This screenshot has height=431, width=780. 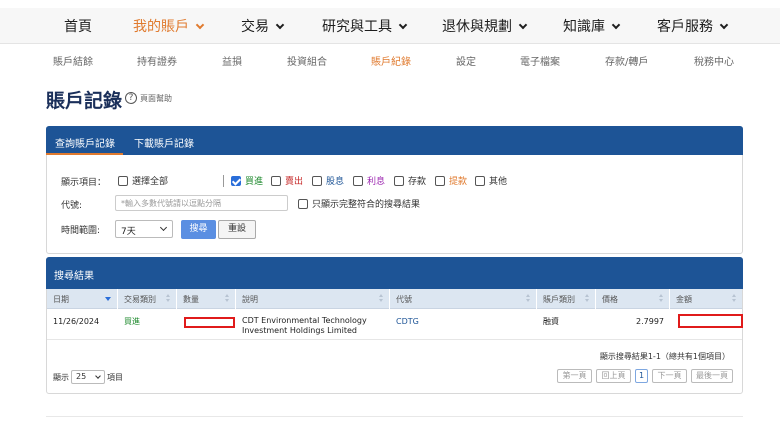 I want to click on checkbox-interest: 利息, so click(x=369, y=180).